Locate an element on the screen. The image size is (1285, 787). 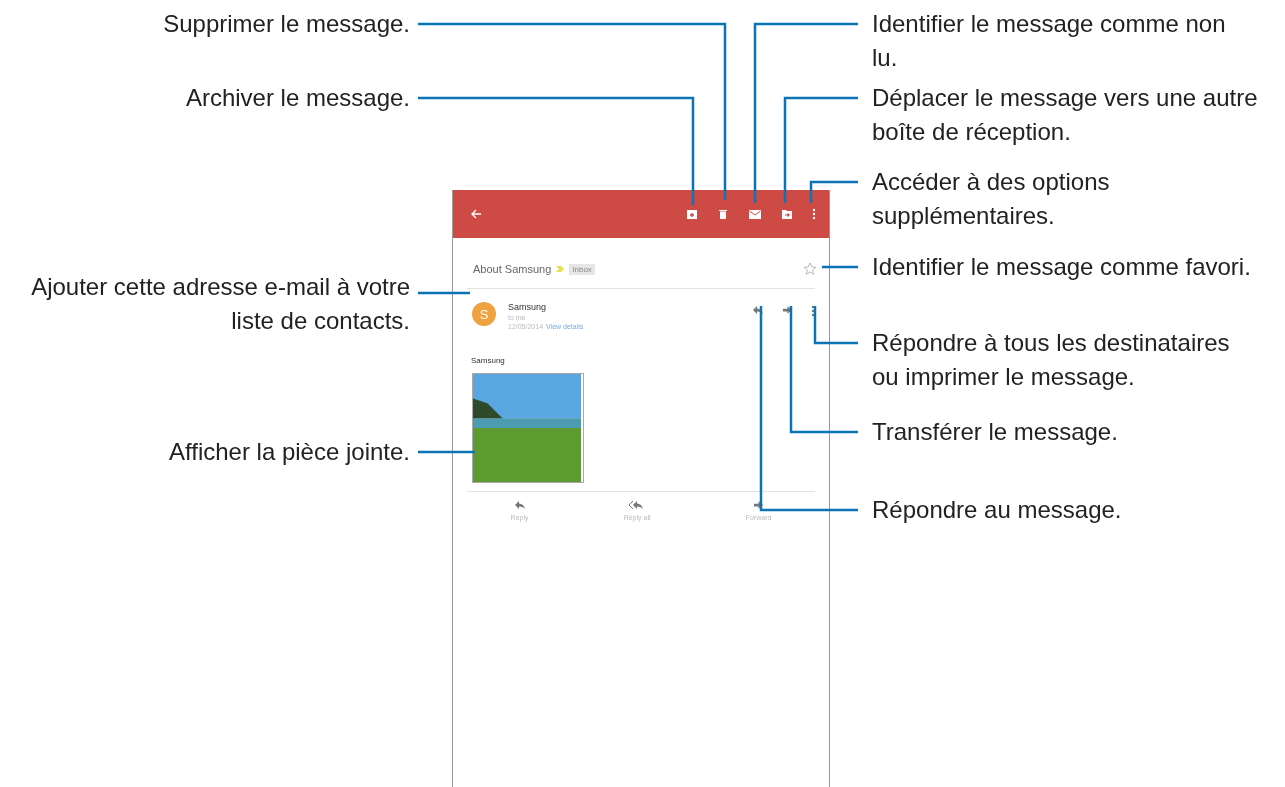
callout-text: Afficher la pièce jointe. is located at coordinates (288, 452).